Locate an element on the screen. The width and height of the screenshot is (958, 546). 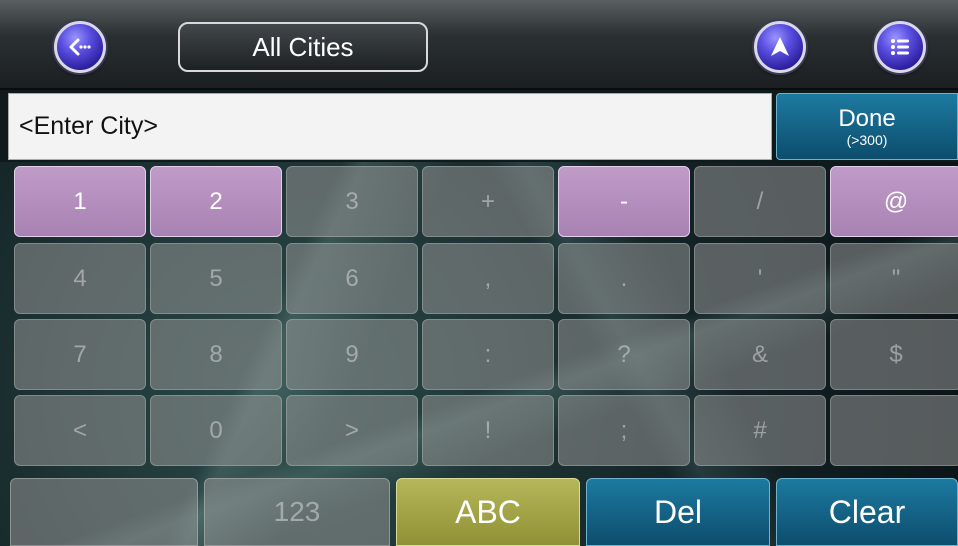
key-label: + is located at coordinates (487, 201).